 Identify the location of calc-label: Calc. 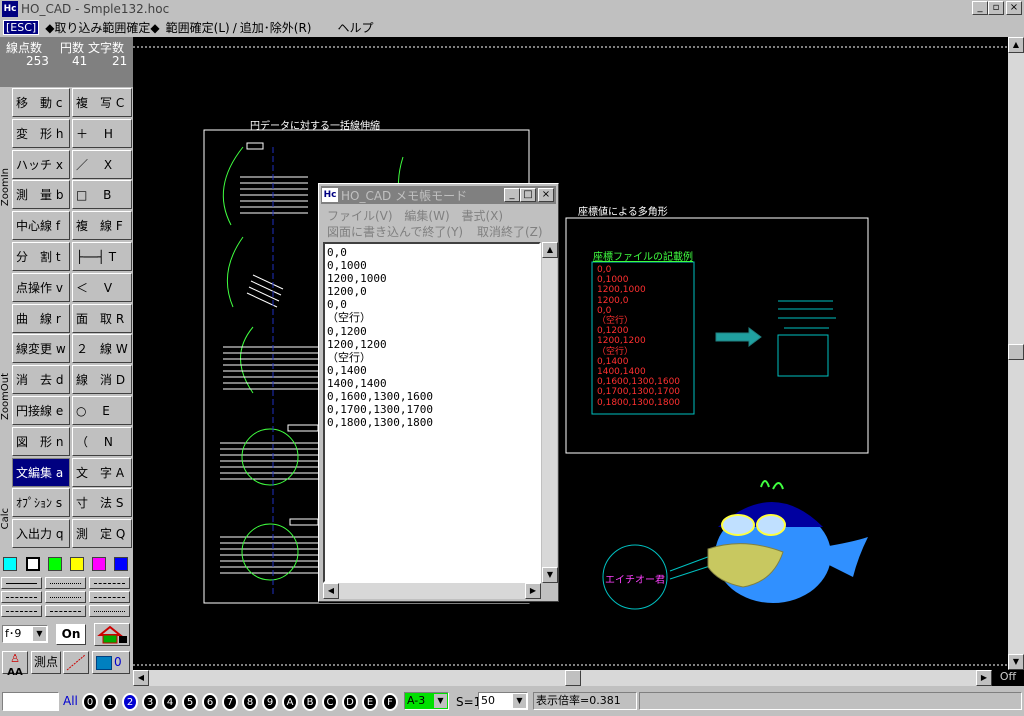
(6, 518).